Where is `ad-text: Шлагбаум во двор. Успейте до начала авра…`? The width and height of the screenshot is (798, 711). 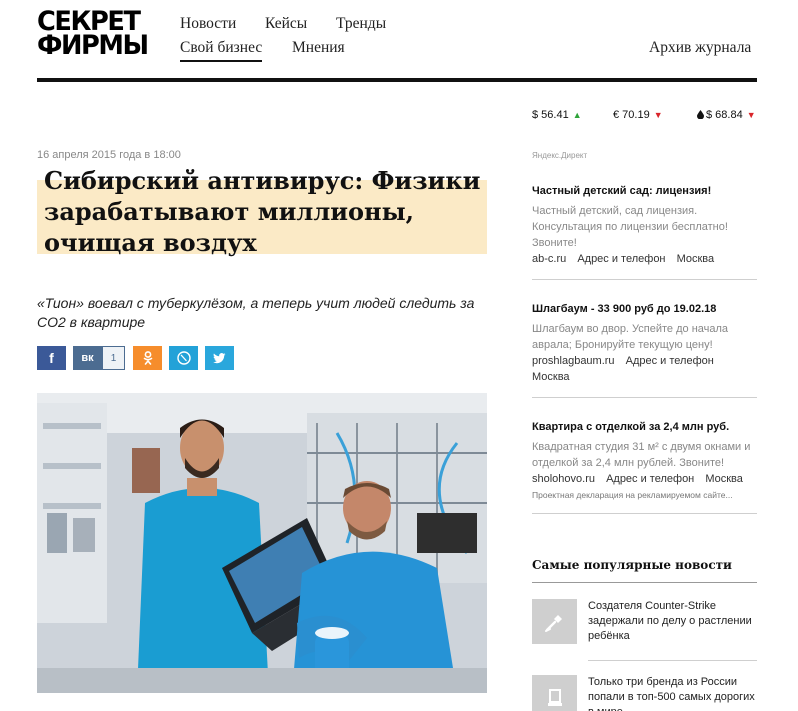 ad-text: Шлагбаум во двор. Успейте до начала авра… is located at coordinates (630, 337).